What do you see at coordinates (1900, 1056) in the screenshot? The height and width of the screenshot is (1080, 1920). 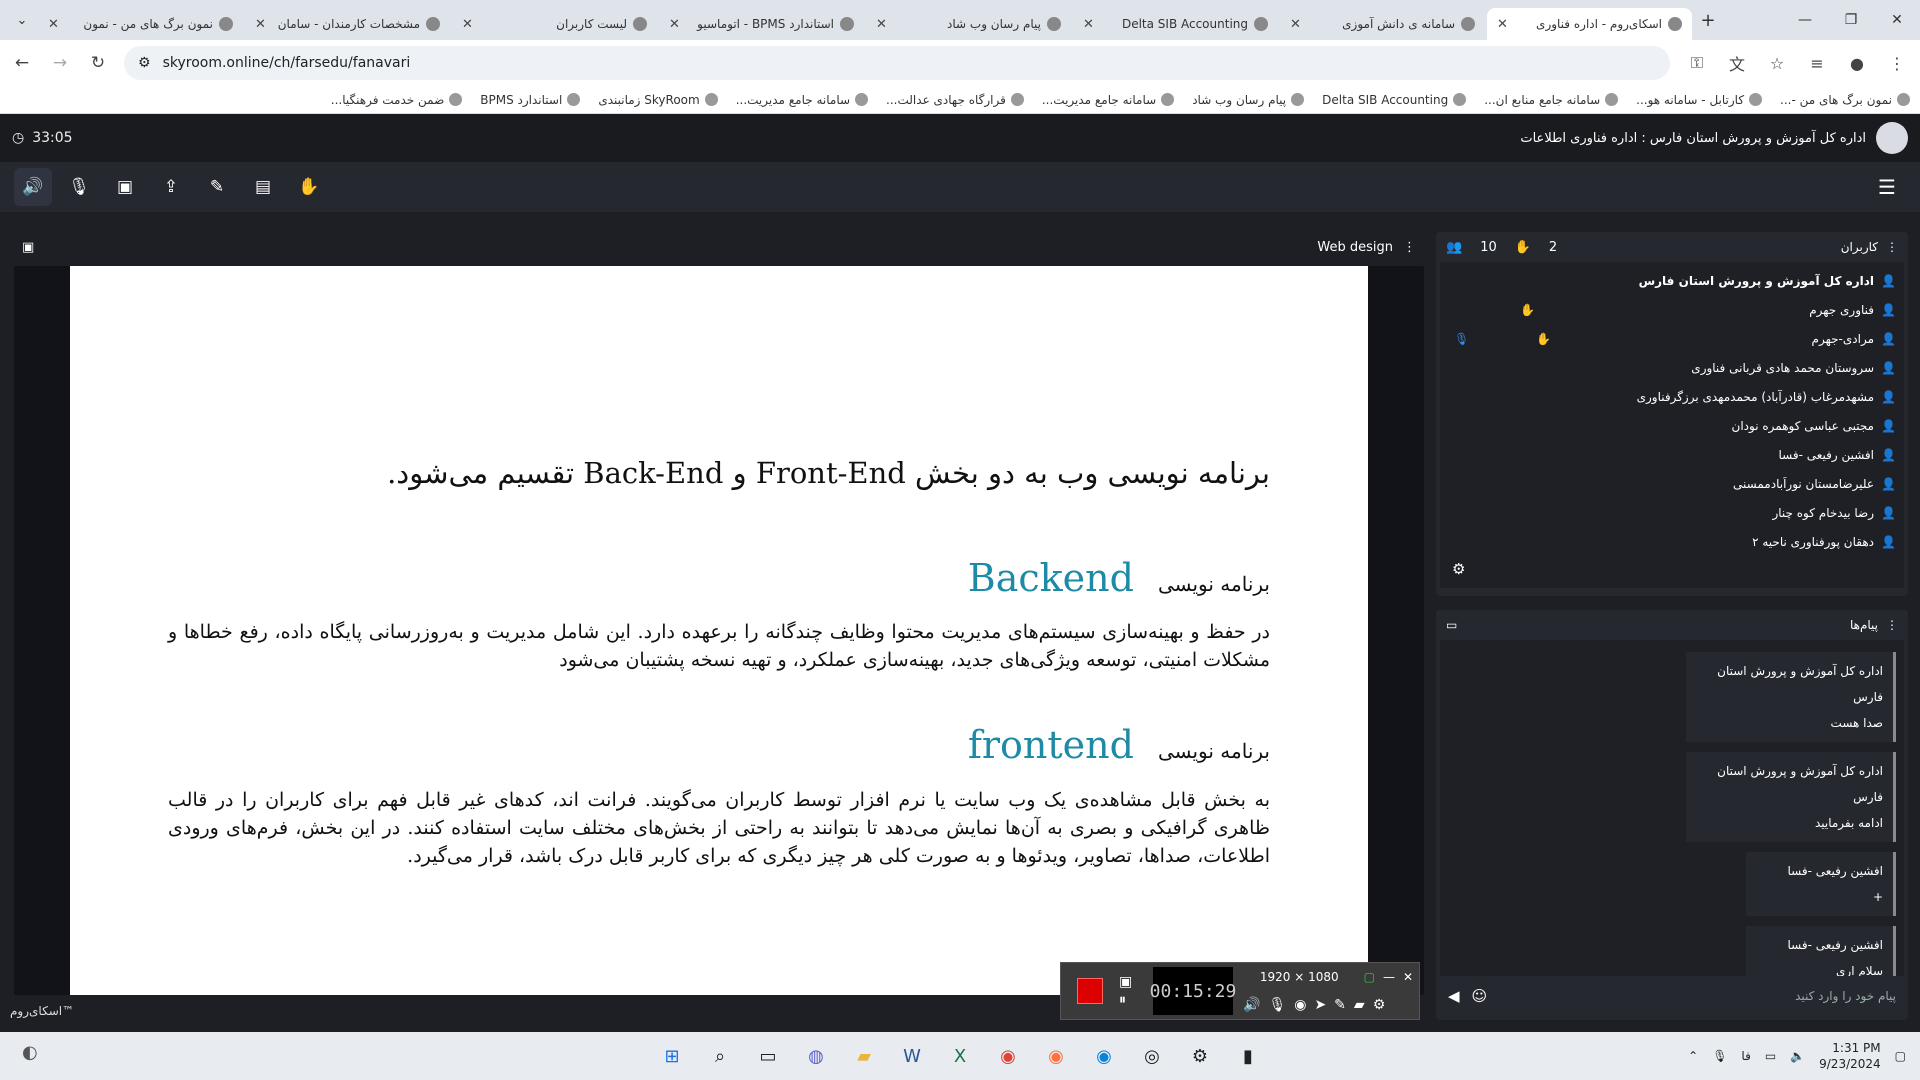 I see `notifications-icon: ▢` at bounding box center [1900, 1056].